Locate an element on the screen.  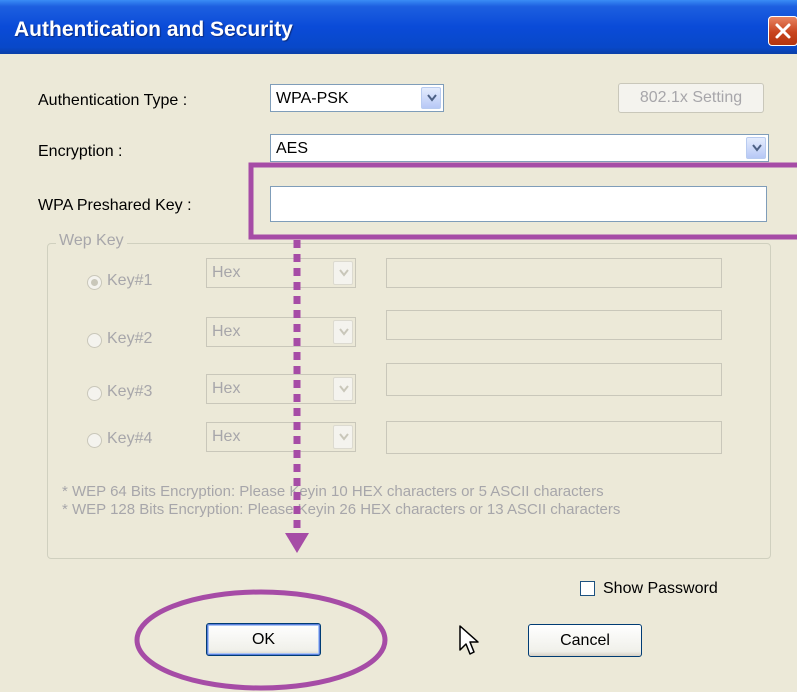
arrow-head is located at coordinates (297, 543).